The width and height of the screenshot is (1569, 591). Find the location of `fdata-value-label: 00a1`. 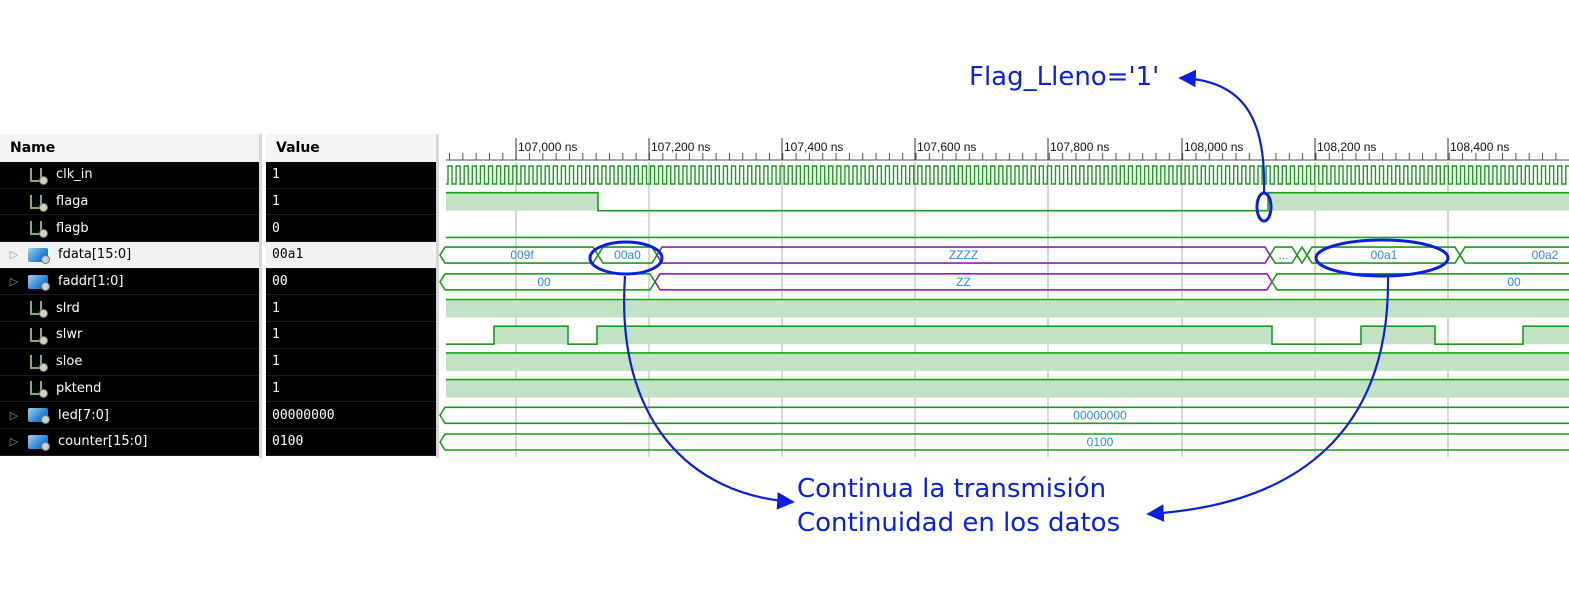

fdata-value-label: 00a1 is located at coordinates (1384, 255).